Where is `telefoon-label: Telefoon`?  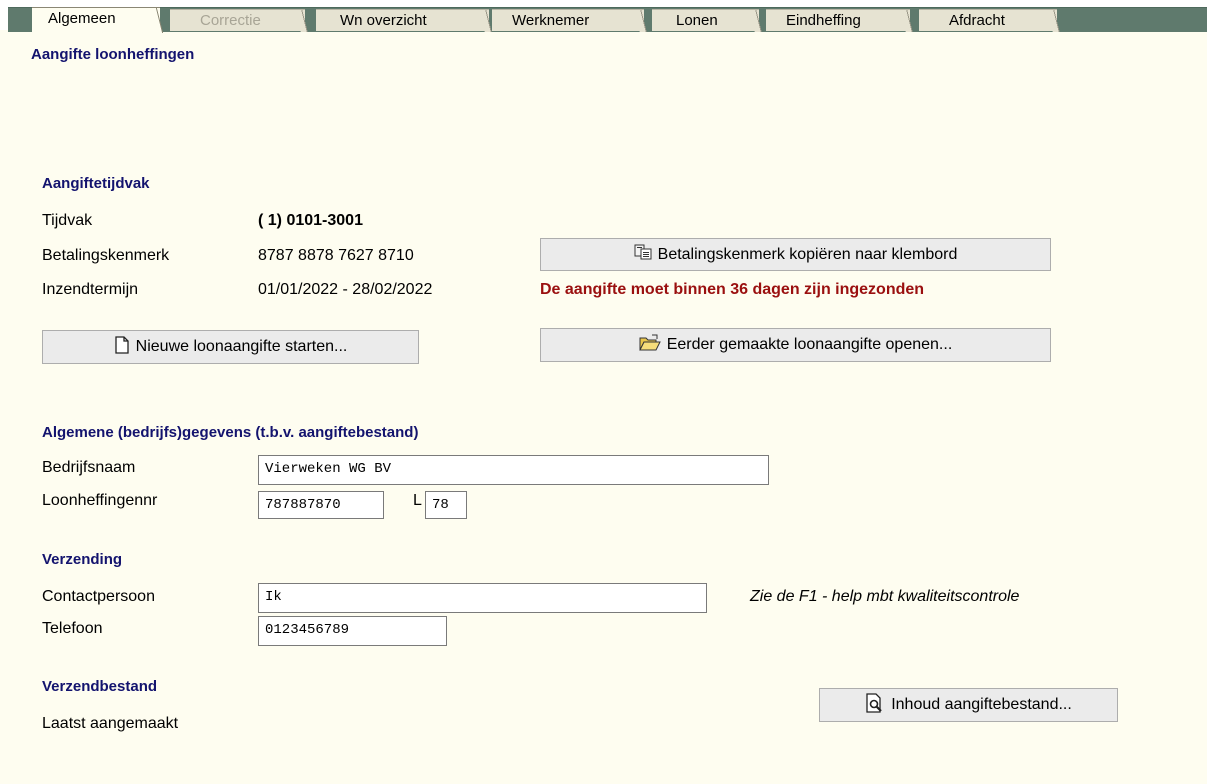 telefoon-label: Telefoon is located at coordinates (72, 628).